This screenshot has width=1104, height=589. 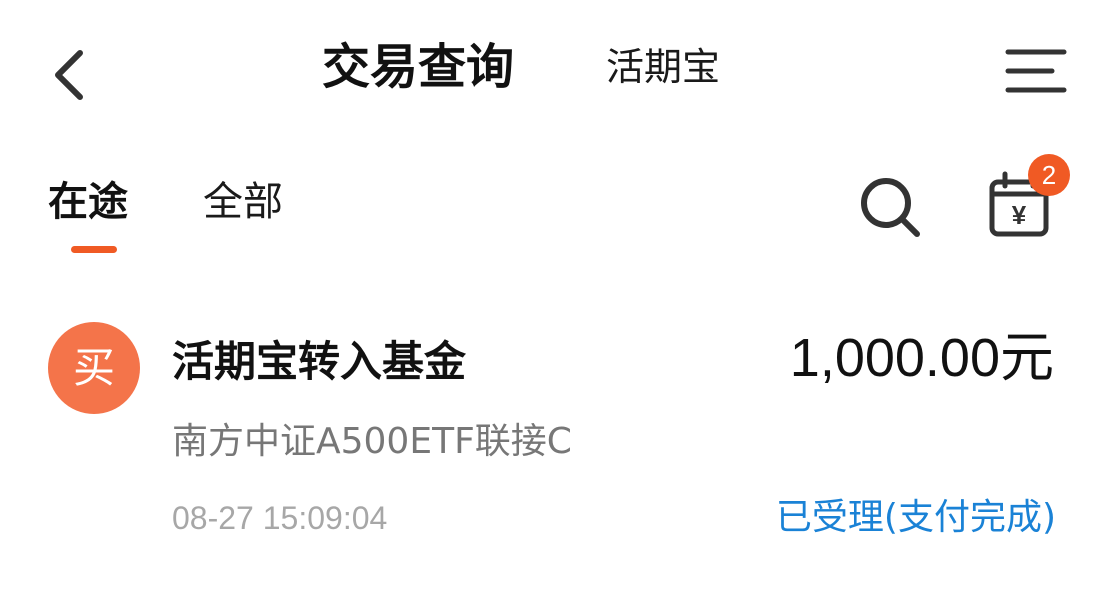 What do you see at coordinates (94, 368) in the screenshot?
I see `buy-avatar: 买` at bounding box center [94, 368].